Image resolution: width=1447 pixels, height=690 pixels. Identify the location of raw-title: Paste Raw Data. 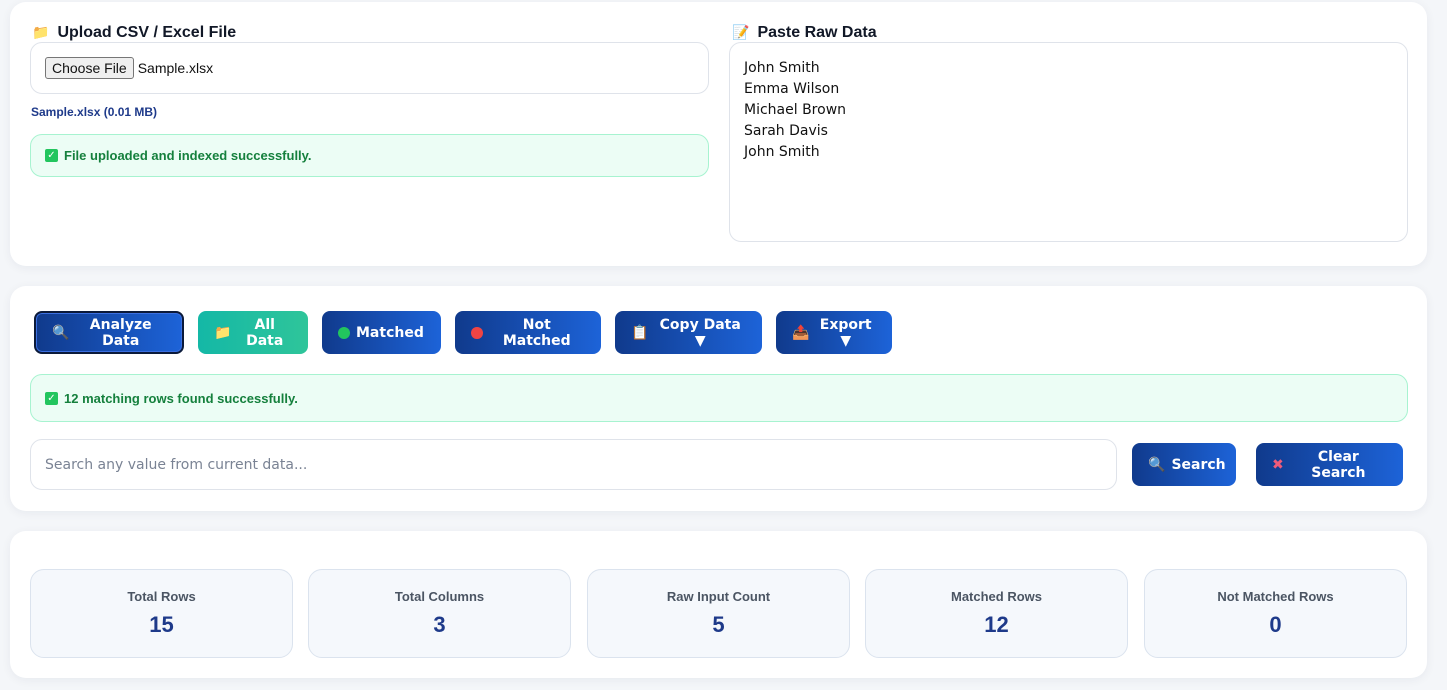
(817, 32).